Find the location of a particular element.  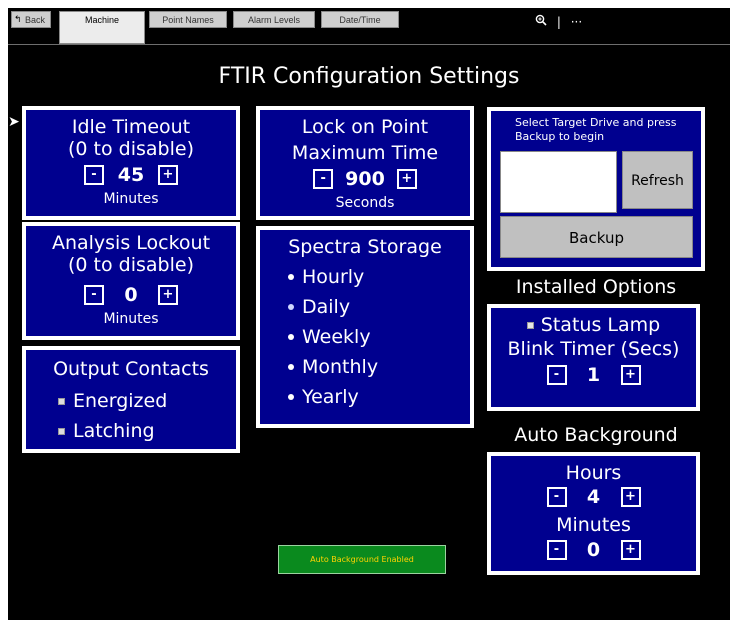

lock-on-point-value: 900 is located at coordinates (365, 179).